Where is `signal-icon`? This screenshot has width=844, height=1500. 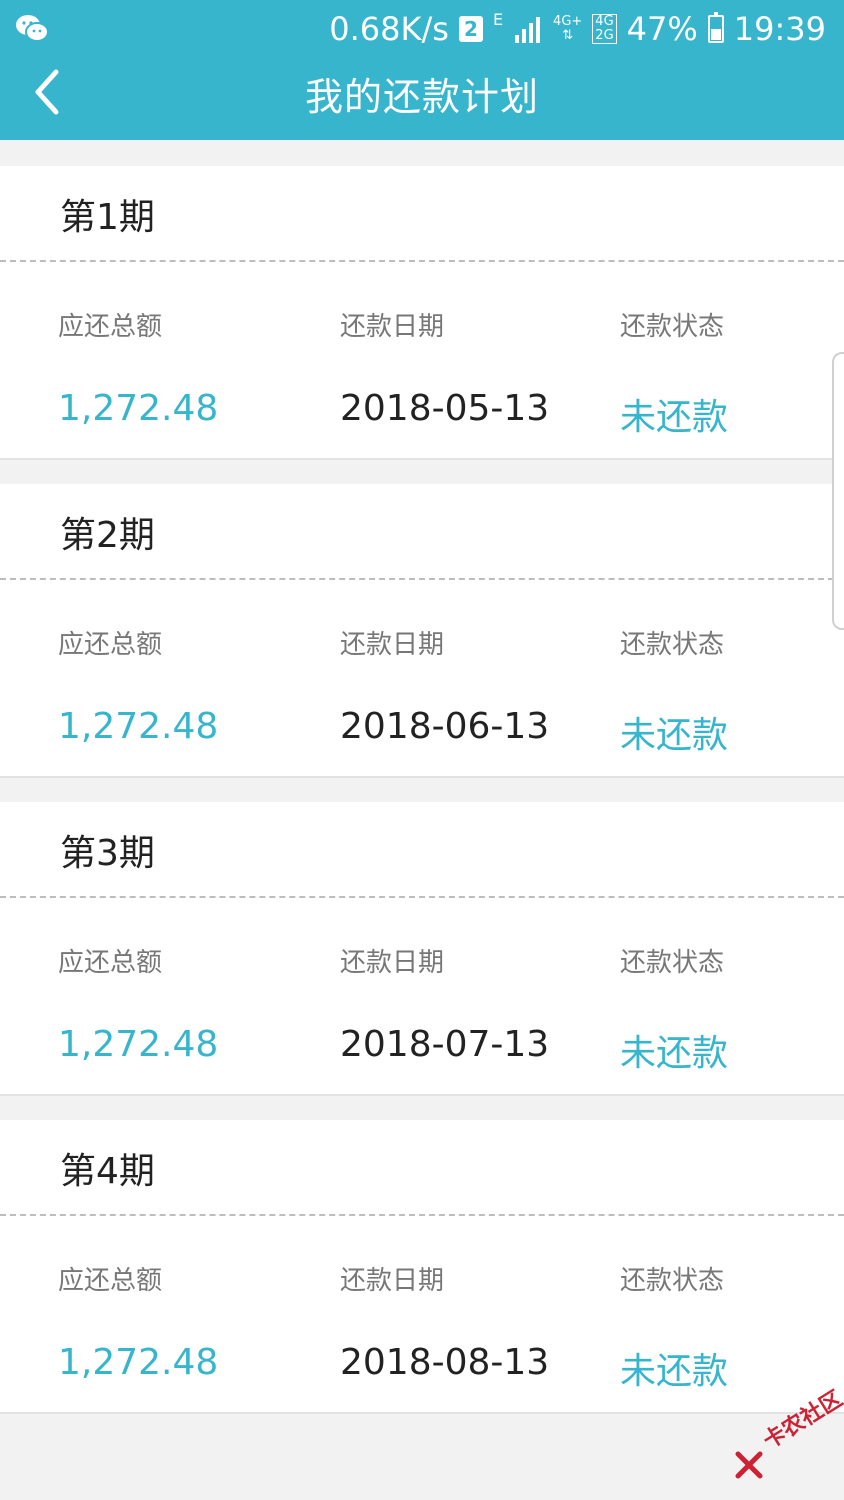 signal-icon is located at coordinates (528, 30).